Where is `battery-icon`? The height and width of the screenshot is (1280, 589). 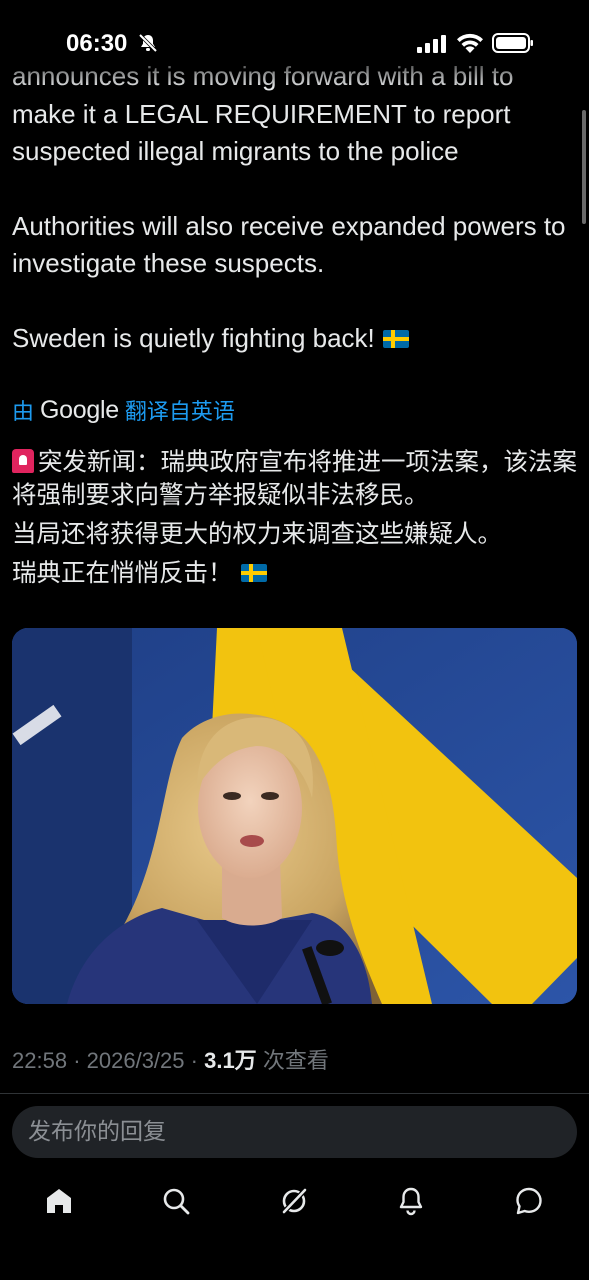 battery-icon is located at coordinates (512, 43).